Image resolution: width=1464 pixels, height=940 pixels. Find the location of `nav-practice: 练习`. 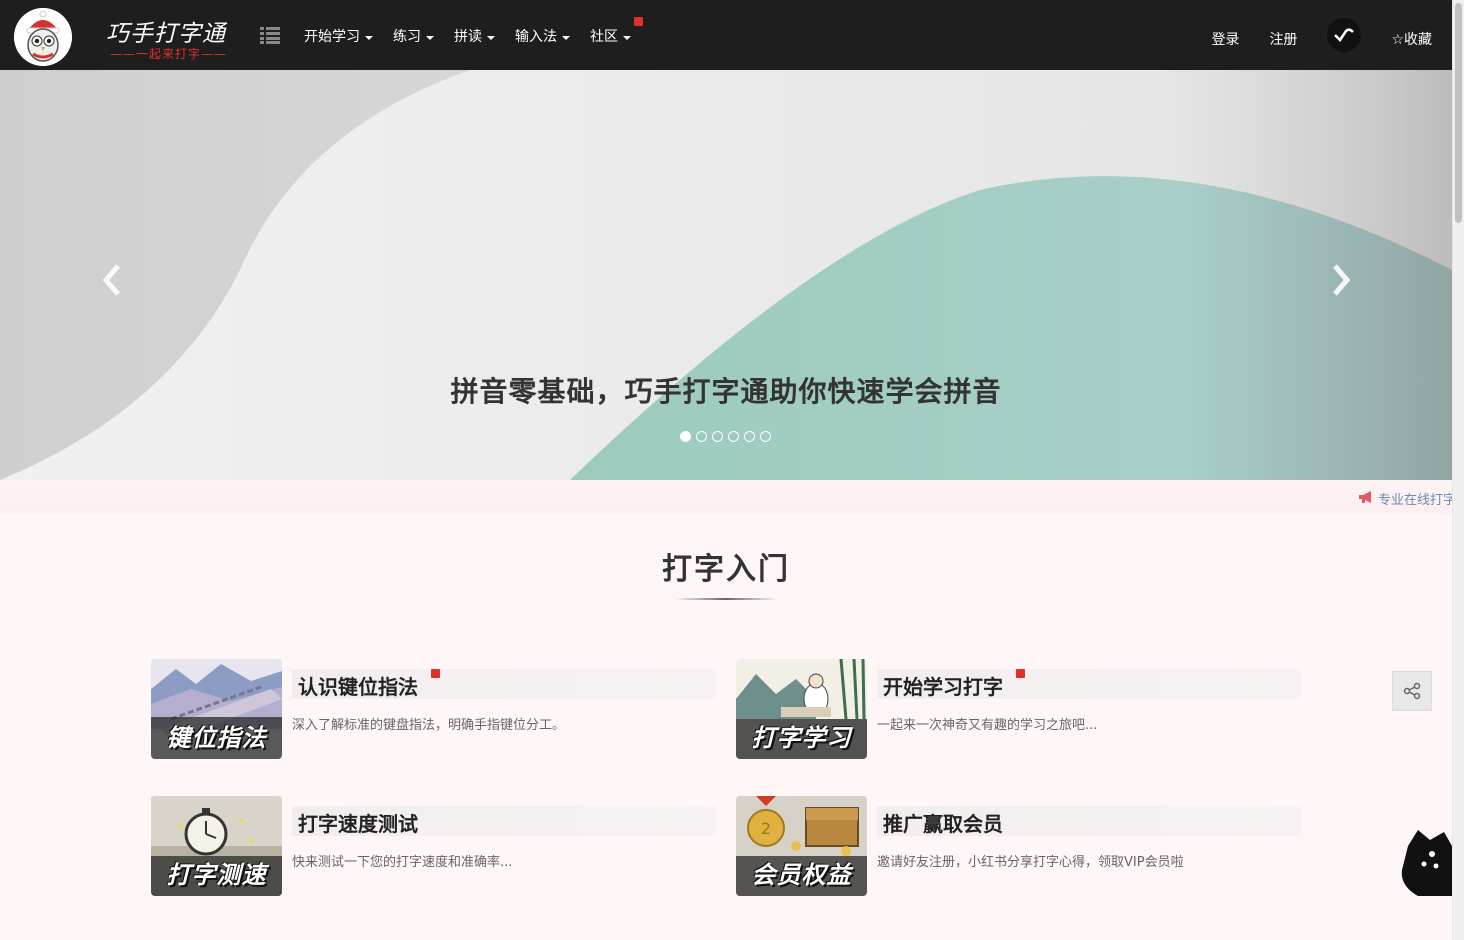

nav-practice: 练习 is located at coordinates (413, 36).